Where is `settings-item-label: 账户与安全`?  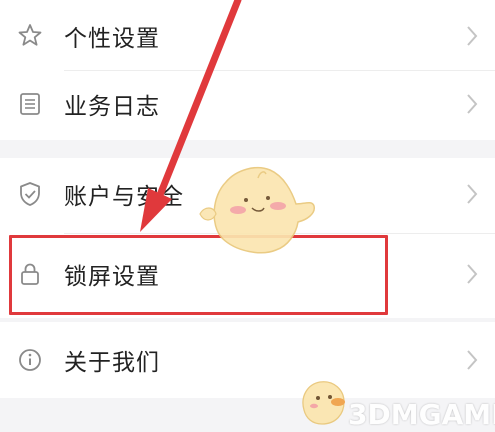 settings-item-label: 账户与安全 is located at coordinates (124, 197).